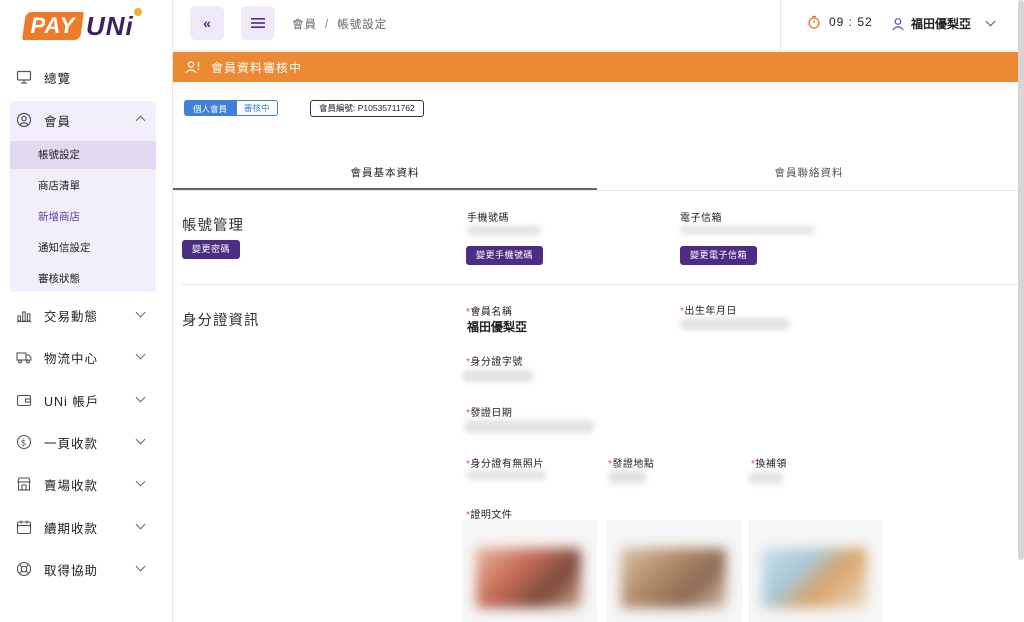  I want to click on sidebar-item-logistics: 物流中心, so click(83, 357).